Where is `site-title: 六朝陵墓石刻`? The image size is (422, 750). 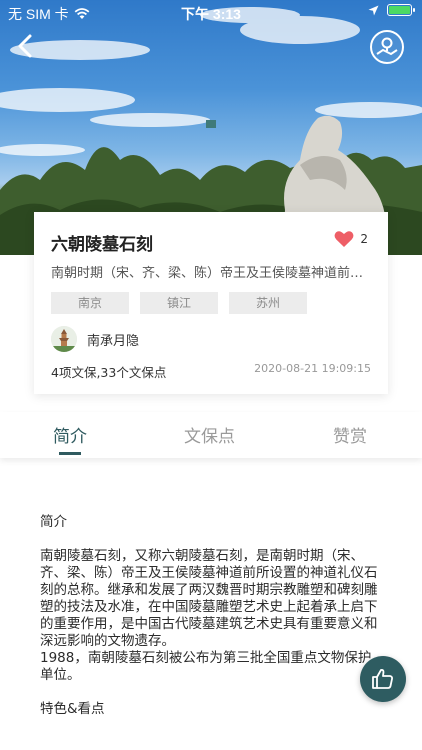
site-title: 六朝陵墓石刻 is located at coordinates (102, 245).